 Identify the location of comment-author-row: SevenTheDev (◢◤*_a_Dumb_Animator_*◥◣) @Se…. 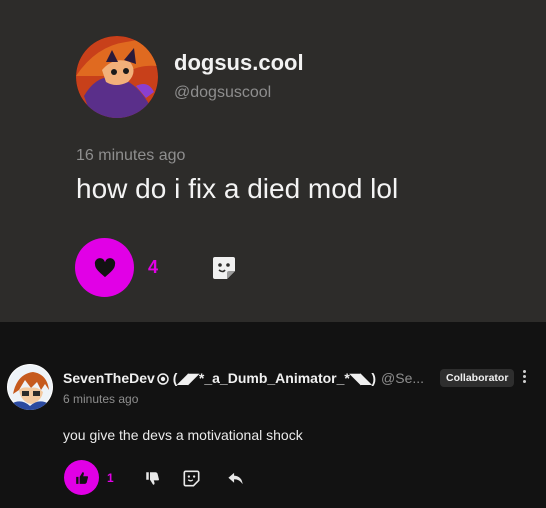
(253, 379).